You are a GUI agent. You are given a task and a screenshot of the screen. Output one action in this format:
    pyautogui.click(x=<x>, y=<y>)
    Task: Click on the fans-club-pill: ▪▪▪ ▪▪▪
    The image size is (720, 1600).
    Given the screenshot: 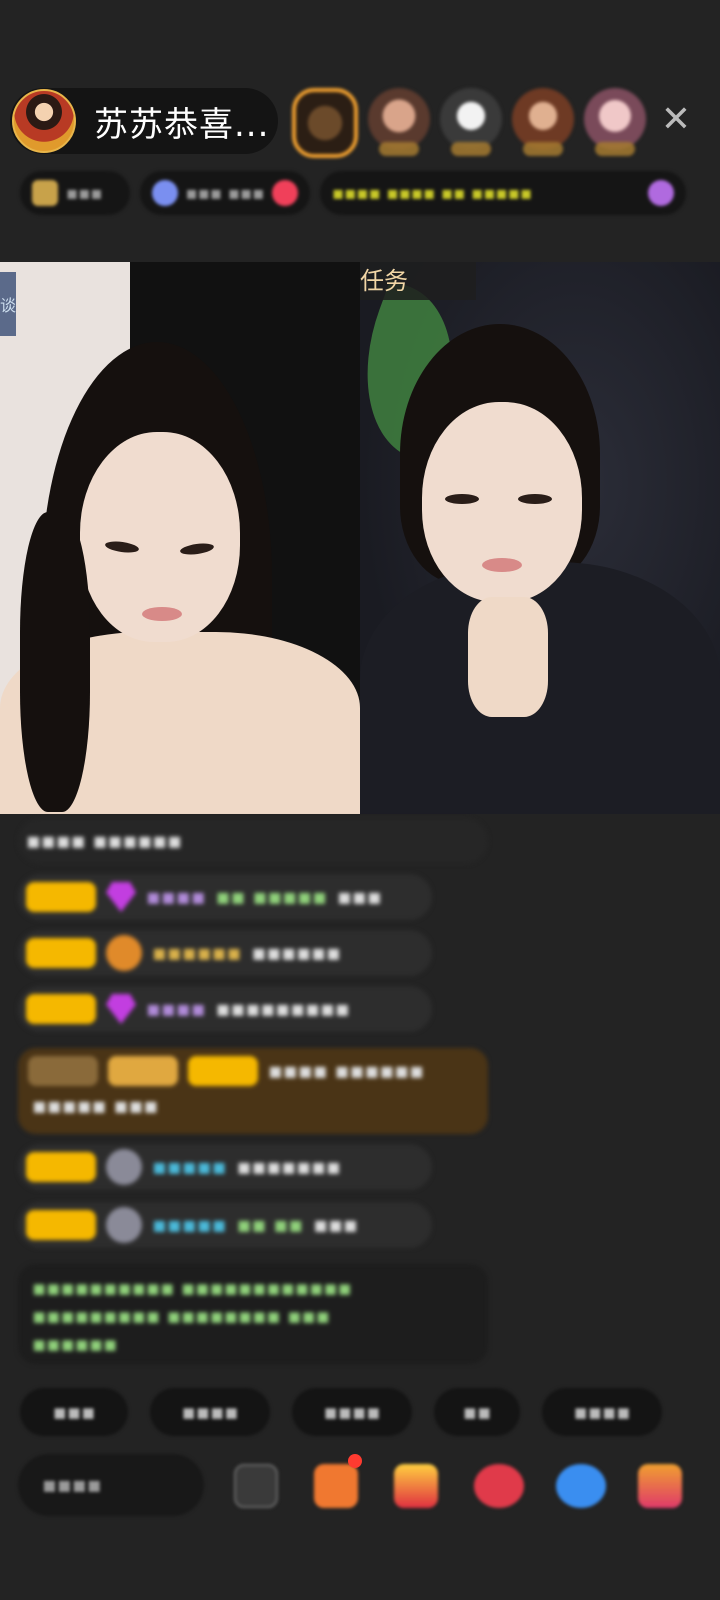 What is the action you would take?
    pyautogui.click(x=225, y=193)
    